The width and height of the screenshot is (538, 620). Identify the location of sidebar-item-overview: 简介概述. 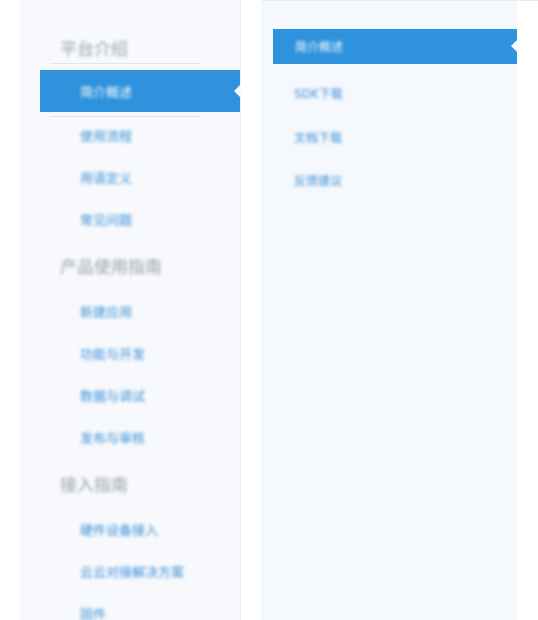
(140, 91).